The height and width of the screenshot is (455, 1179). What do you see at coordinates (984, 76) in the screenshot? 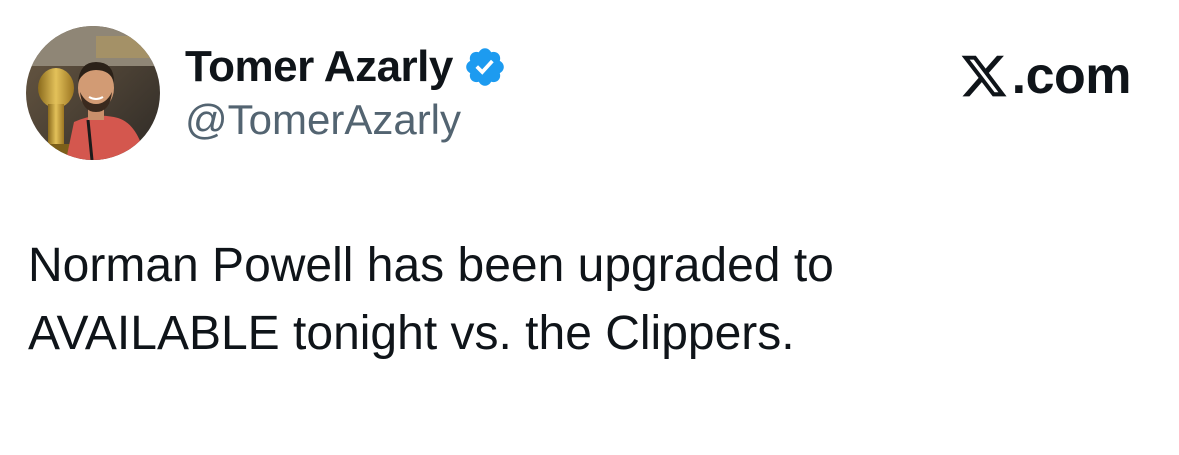
I see `x-logo-icon` at bounding box center [984, 76].